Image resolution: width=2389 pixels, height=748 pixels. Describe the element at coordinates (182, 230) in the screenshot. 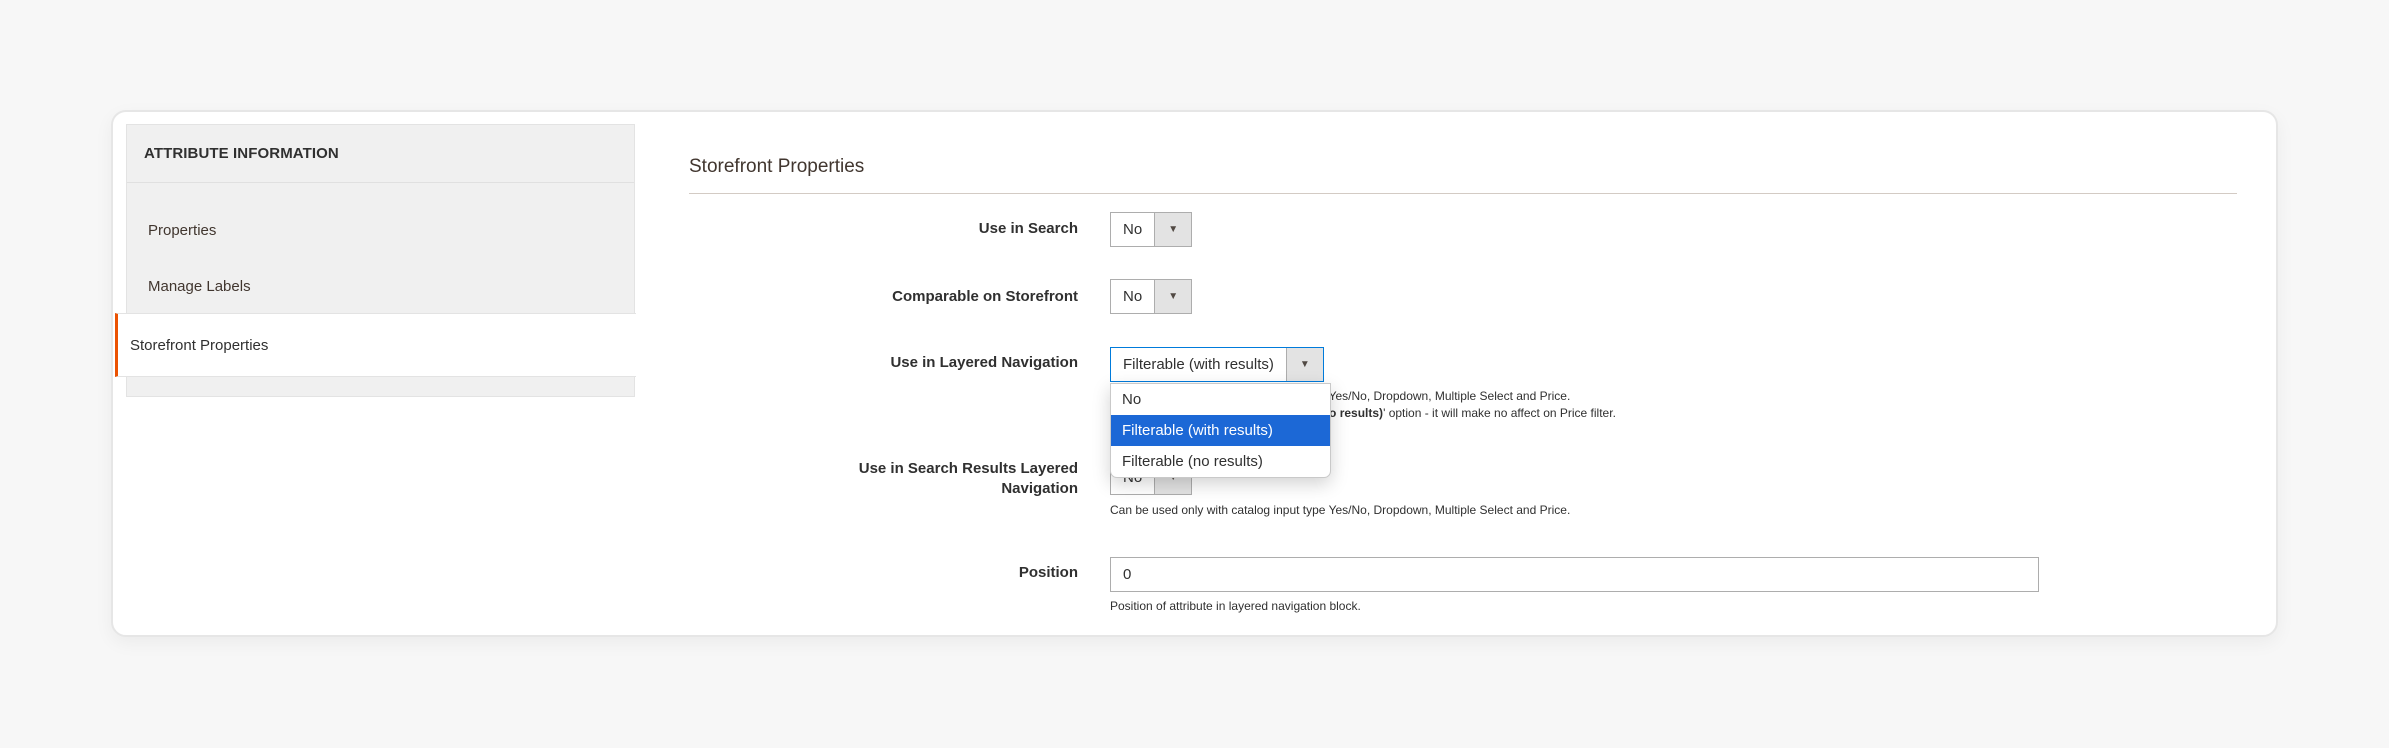

I see `sidebar-item-label: Properties` at that location.